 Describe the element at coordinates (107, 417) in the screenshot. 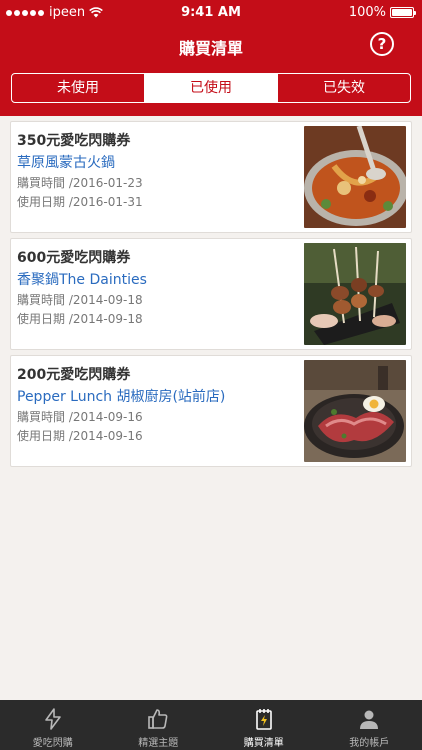

I see `purchase-time-value: 2014-09-16` at that location.